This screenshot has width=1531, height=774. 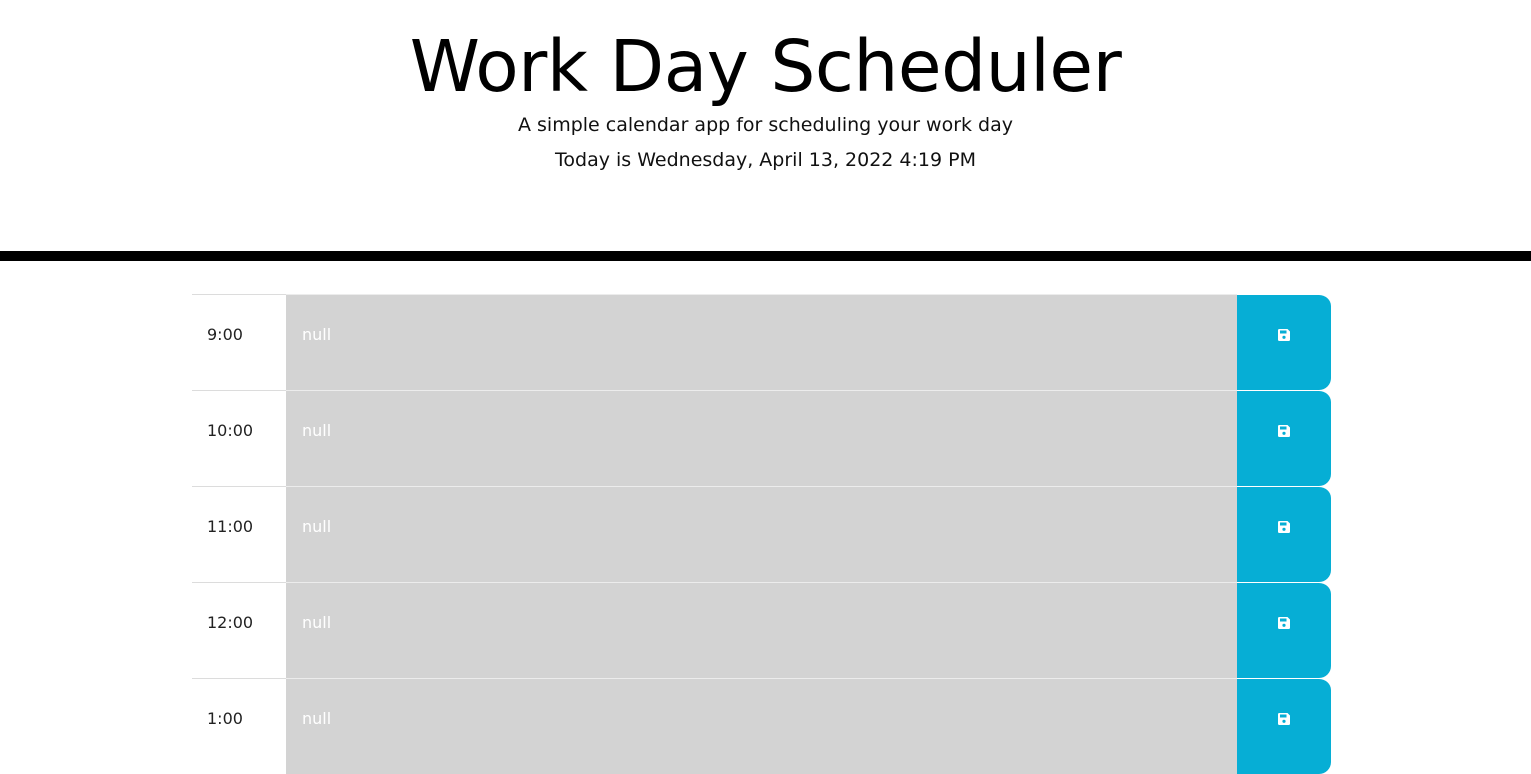 What do you see at coordinates (765, 66) in the screenshot?
I see `page-title: Work Day Scheduler` at bounding box center [765, 66].